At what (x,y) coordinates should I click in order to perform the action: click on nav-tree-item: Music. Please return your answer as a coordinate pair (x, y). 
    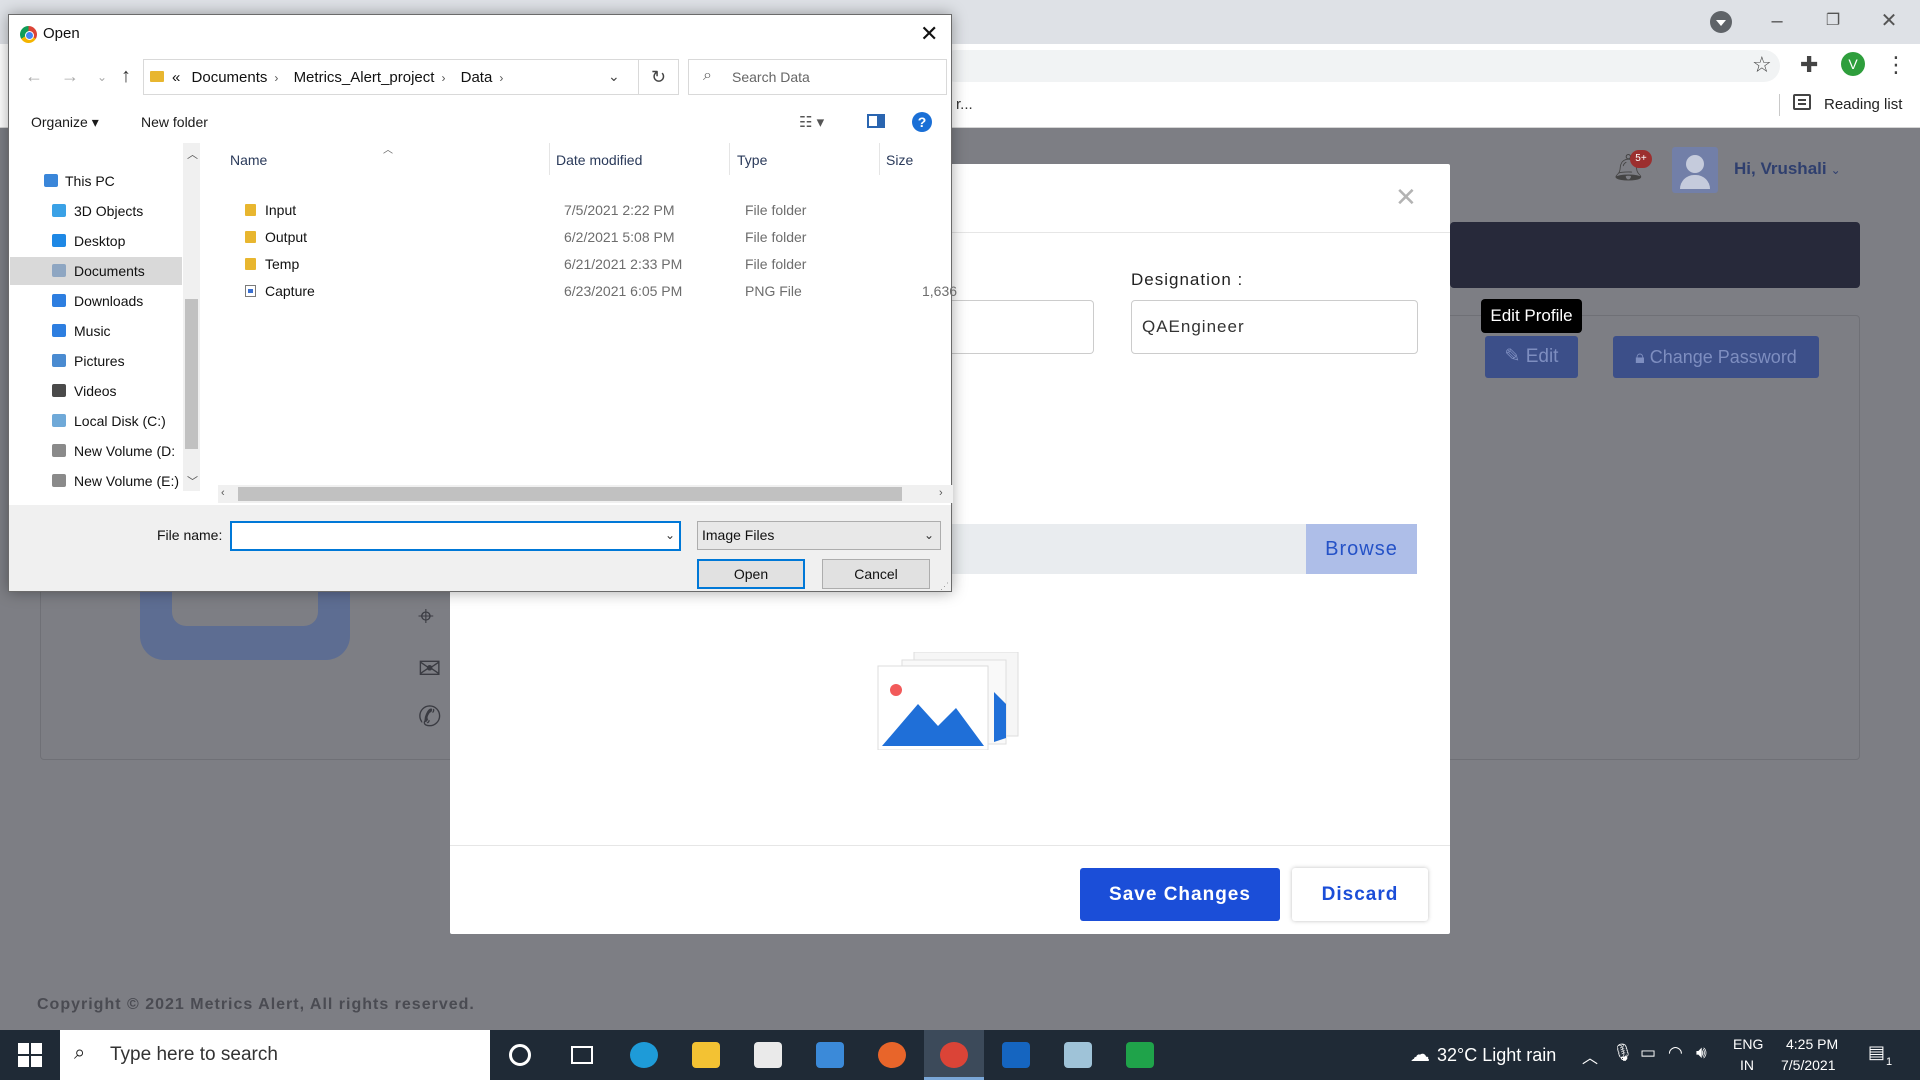
    Looking at the image, I should click on (96, 331).